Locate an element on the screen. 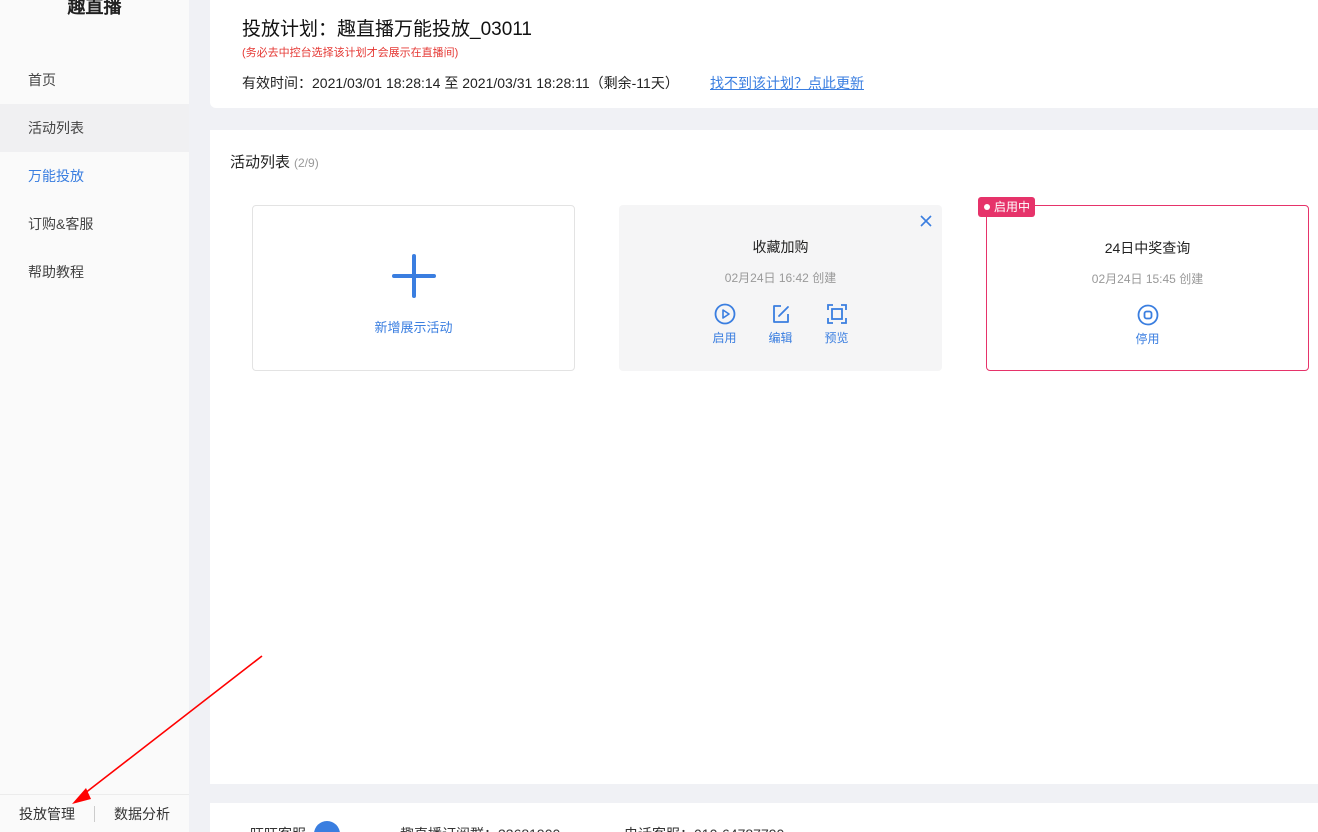  edit-label: 编辑 is located at coordinates (780, 338).